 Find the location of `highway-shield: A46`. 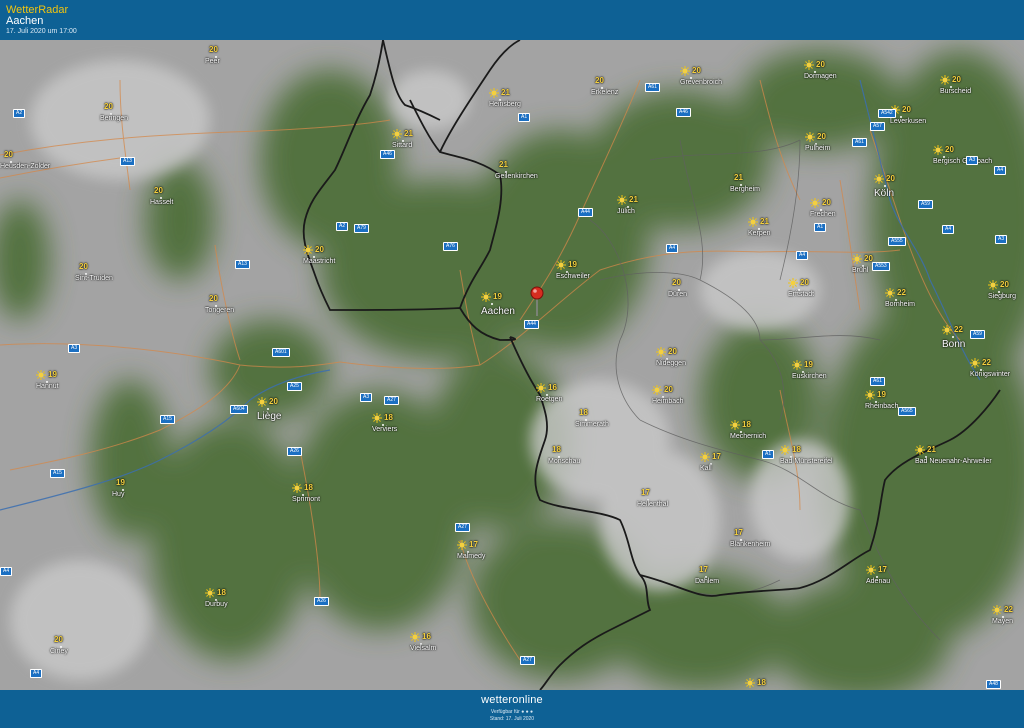

highway-shield: A46 is located at coordinates (683, 112).